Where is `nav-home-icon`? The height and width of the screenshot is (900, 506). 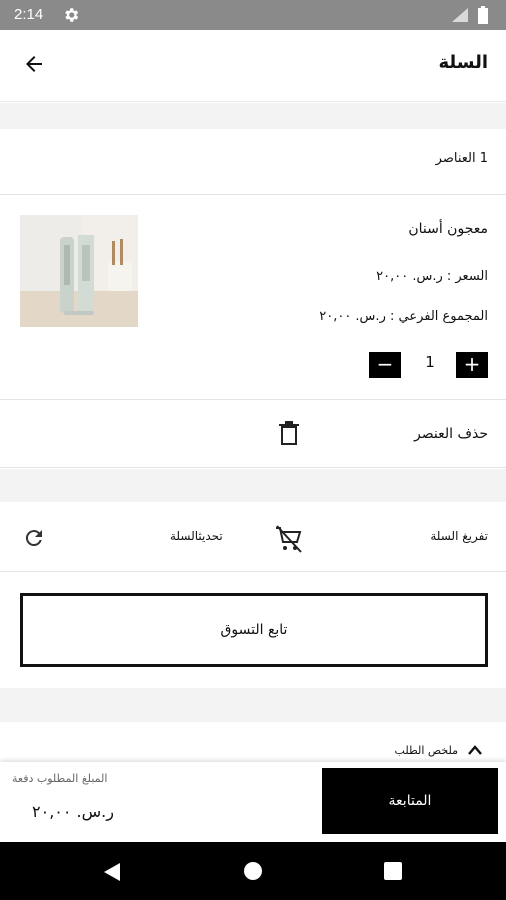 nav-home-icon is located at coordinates (253, 871).